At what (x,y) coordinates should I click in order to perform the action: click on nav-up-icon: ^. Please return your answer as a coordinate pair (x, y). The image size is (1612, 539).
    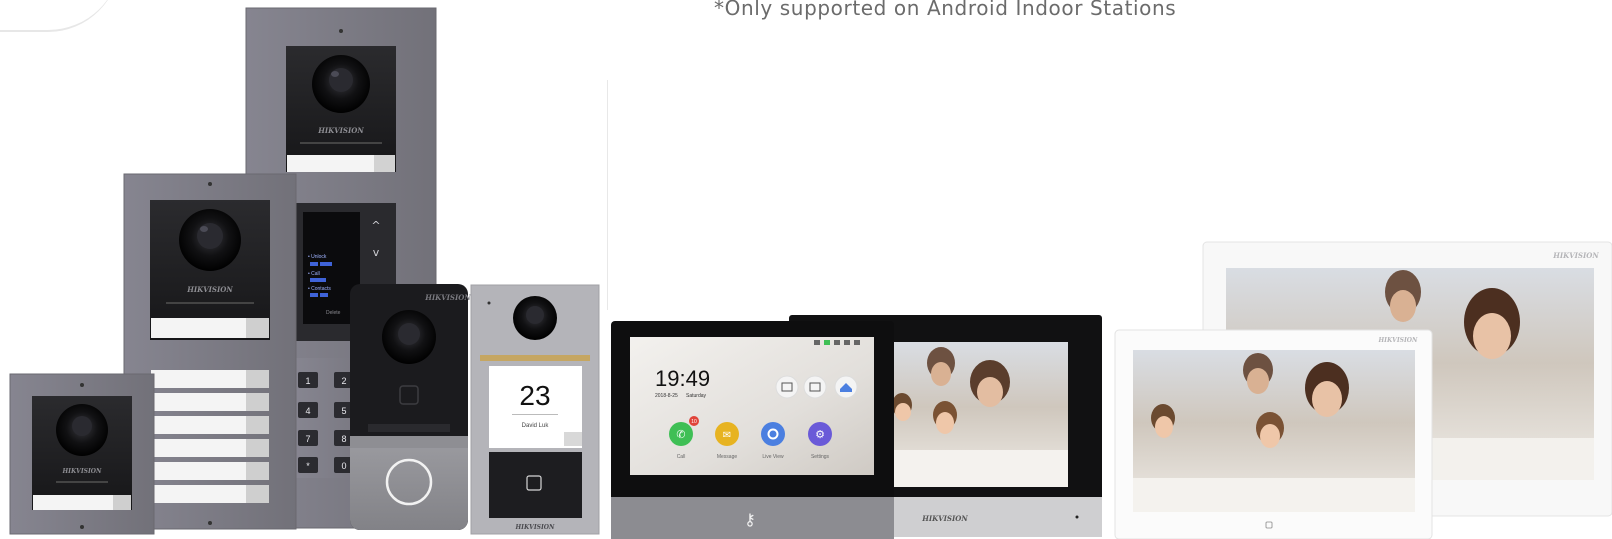
    Looking at the image, I should click on (375, 225).